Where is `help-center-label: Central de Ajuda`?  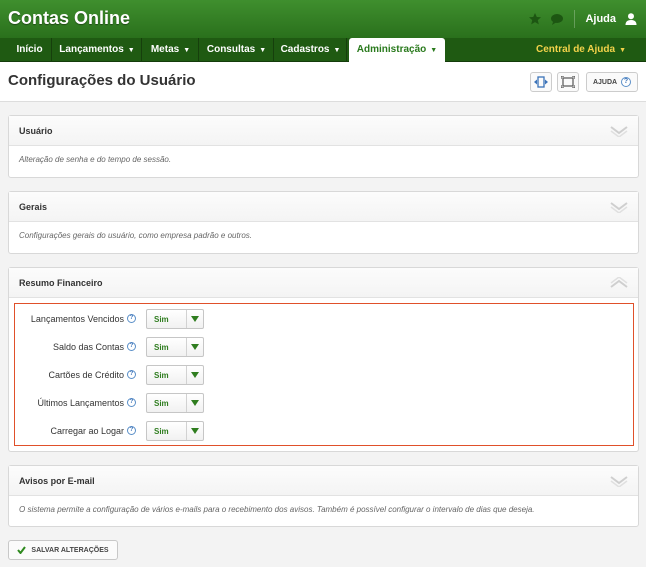 help-center-label: Central de Ajuda is located at coordinates (575, 49).